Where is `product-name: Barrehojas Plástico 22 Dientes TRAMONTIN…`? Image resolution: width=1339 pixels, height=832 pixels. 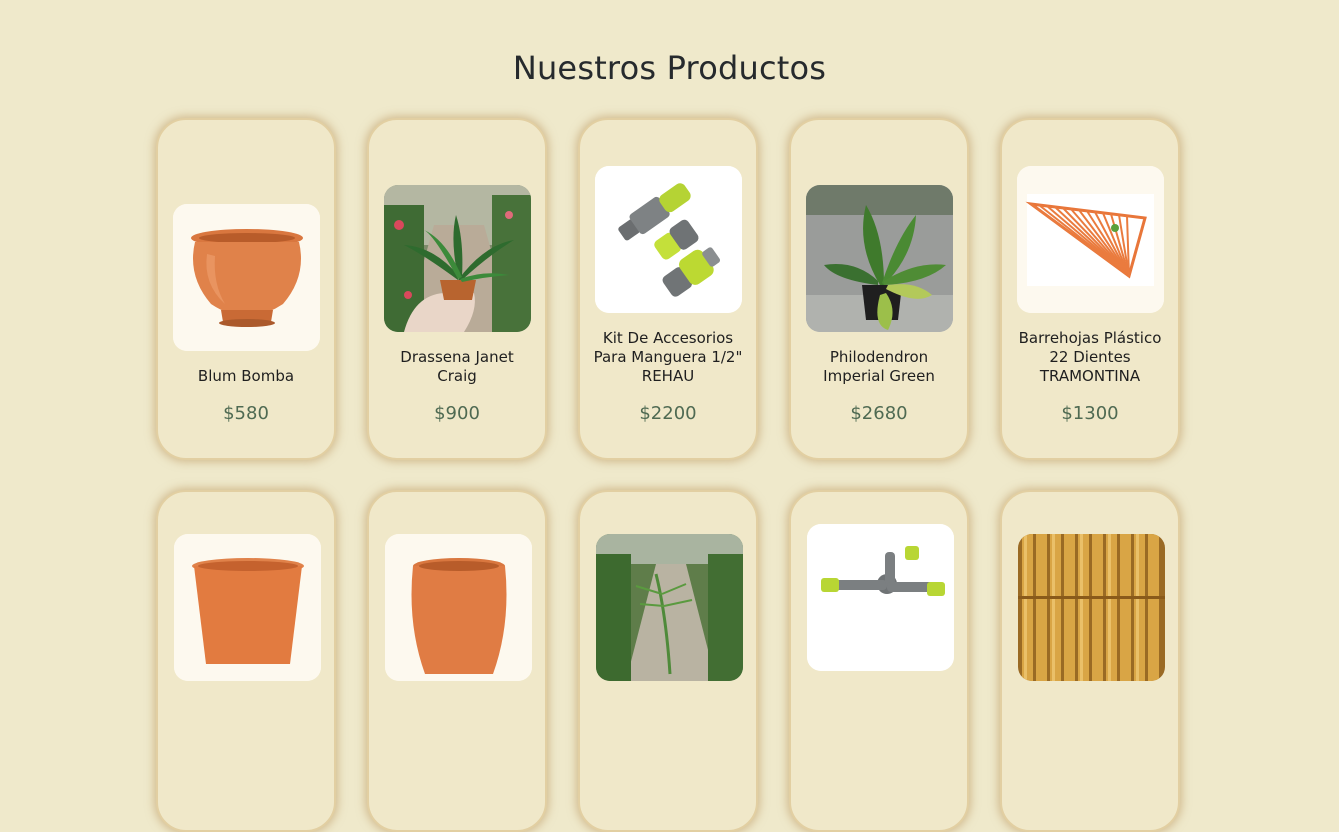
product-name: Barrehojas Plástico 22 Dientes TRAMONTIN… is located at coordinates (1090, 357).